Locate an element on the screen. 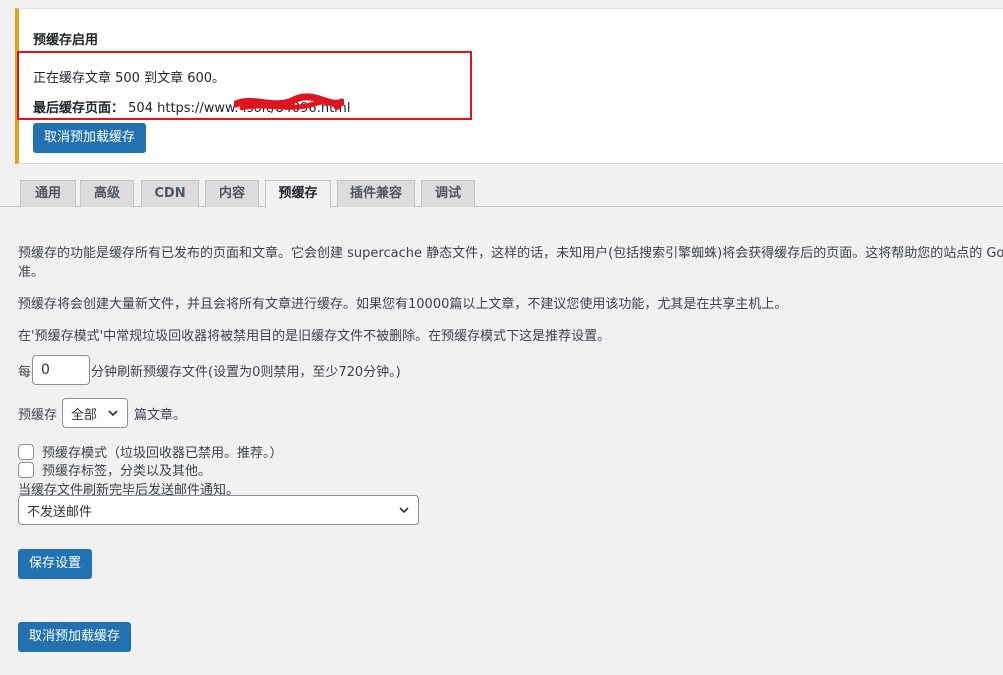 The width and height of the screenshot is (1003, 675). preload-posts-row: 预缓存 全部 篇文章。 is located at coordinates (102, 413).